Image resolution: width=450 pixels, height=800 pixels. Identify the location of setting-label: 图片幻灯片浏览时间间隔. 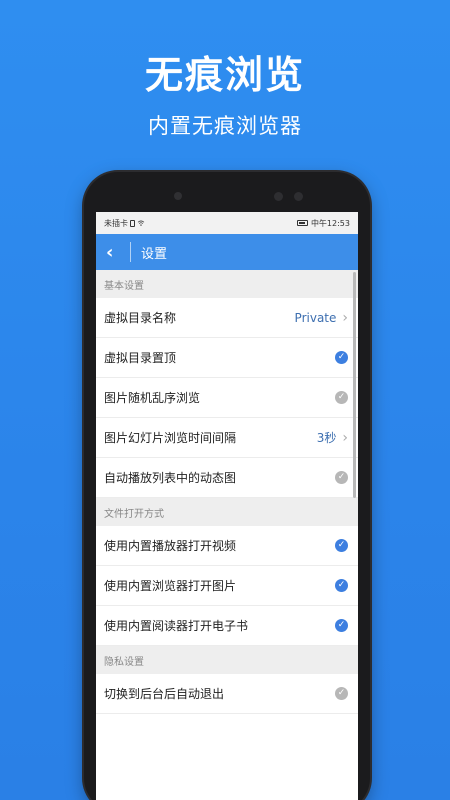
(170, 438).